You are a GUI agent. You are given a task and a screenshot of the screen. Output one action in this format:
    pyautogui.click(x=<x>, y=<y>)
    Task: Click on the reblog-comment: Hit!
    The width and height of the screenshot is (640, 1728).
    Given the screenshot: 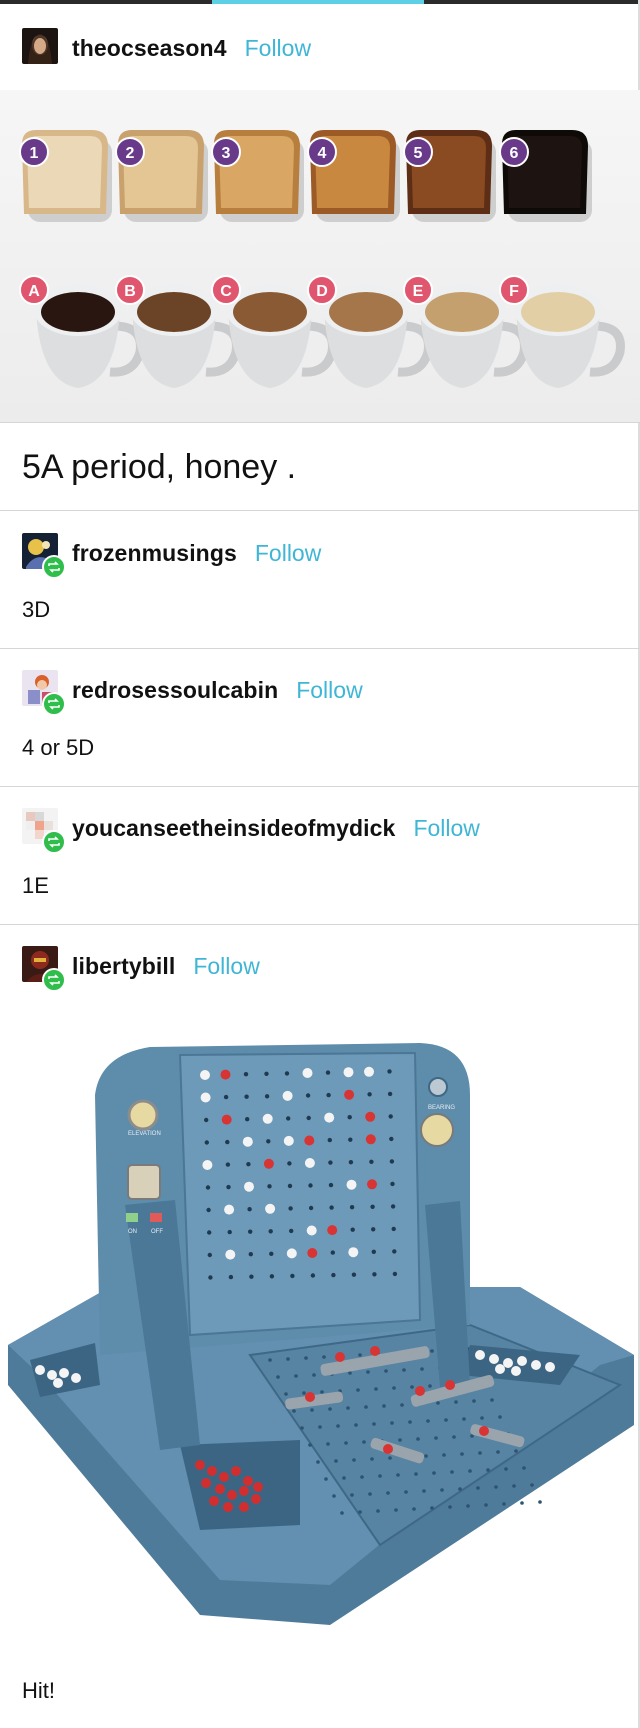 What is the action you would take?
    pyautogui.click(x=38, y=1690)
    